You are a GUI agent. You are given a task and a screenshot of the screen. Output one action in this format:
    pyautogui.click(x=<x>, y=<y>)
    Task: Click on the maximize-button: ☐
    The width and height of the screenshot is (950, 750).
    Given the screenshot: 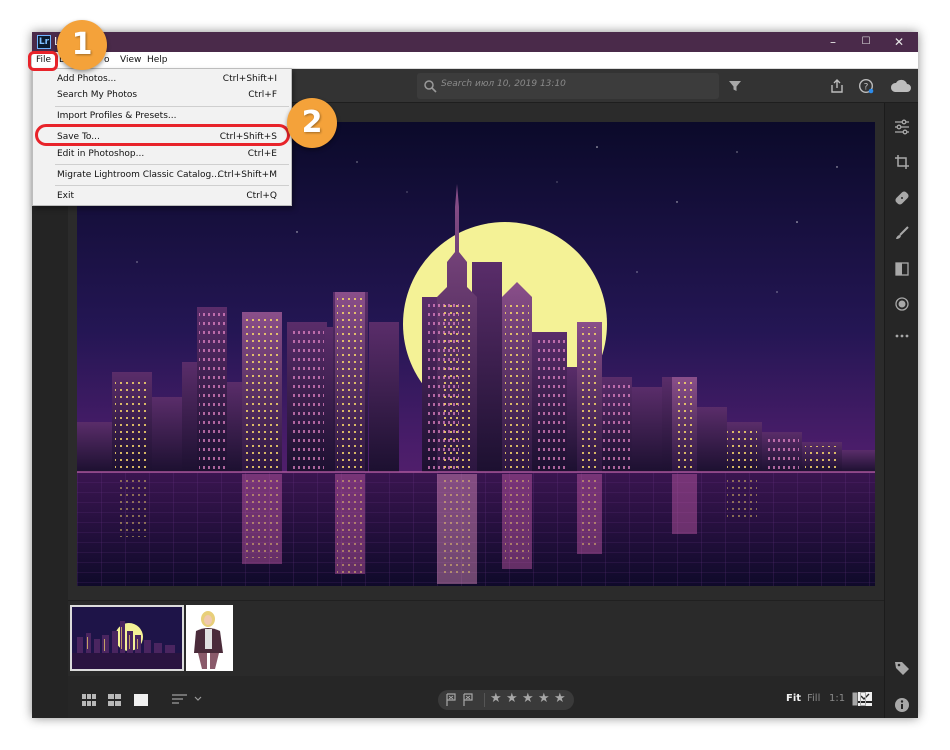 What is the action you would take?
    pyautogui.click(x=866, y=42)
    